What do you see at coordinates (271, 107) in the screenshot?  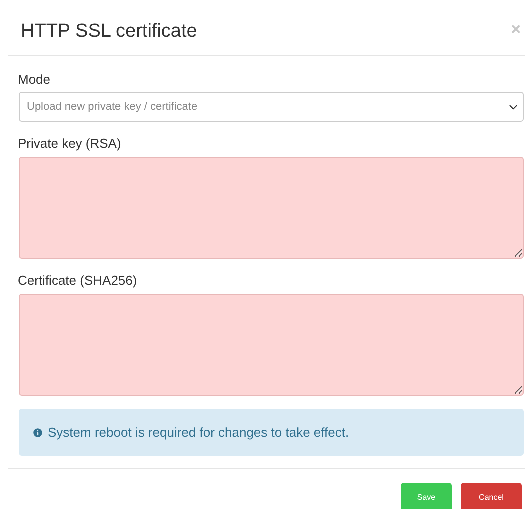 I see `mode-select: Upload new private key / certificate` at bounding box center [271, 107].